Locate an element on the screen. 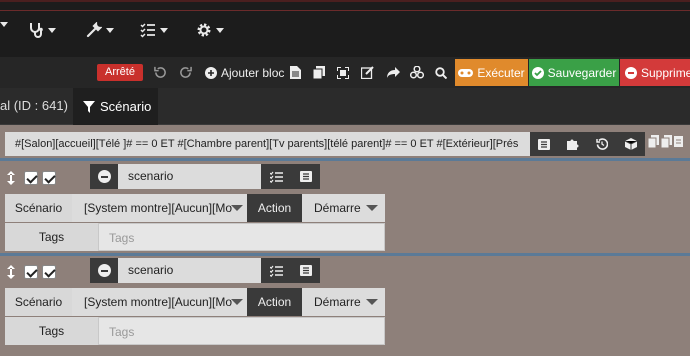  copy-block-icon is located at coordinates (653, 141).